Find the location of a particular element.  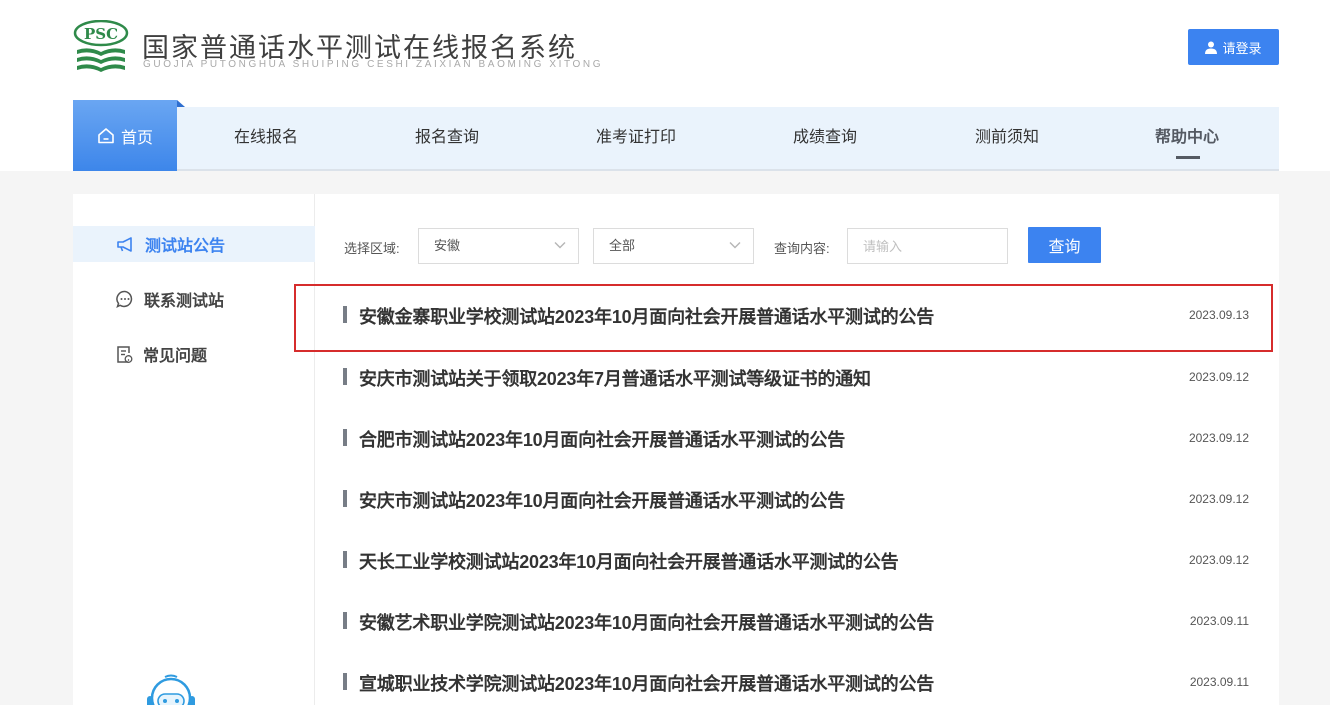

main-nav: 首页 在线报名 报名查询 准考证打印 成绩查询 测前须知 帮助中心 is located at coordinates (676, 135).